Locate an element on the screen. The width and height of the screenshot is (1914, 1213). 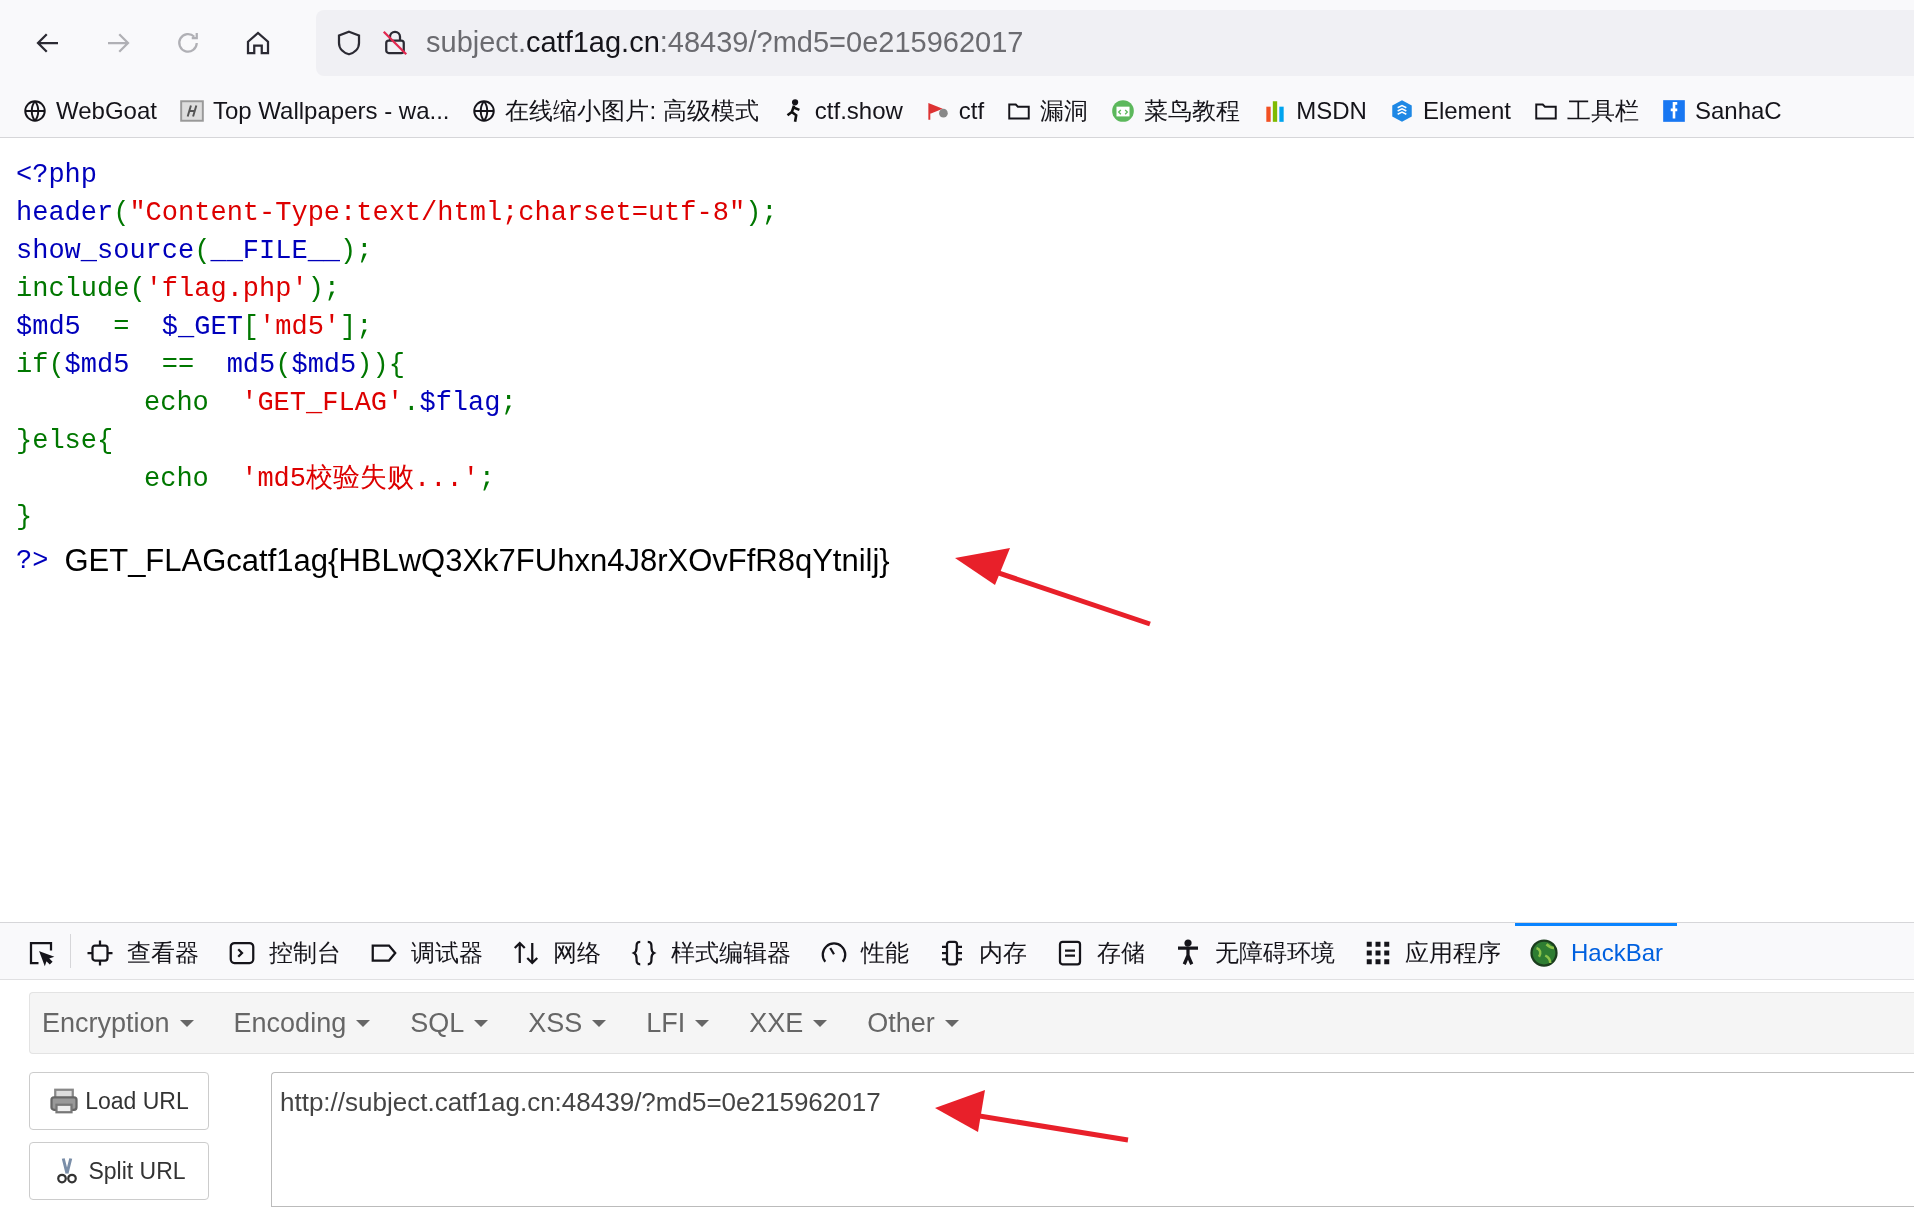
bookmark-item: ctf.show is located at coordinates (841, 111).